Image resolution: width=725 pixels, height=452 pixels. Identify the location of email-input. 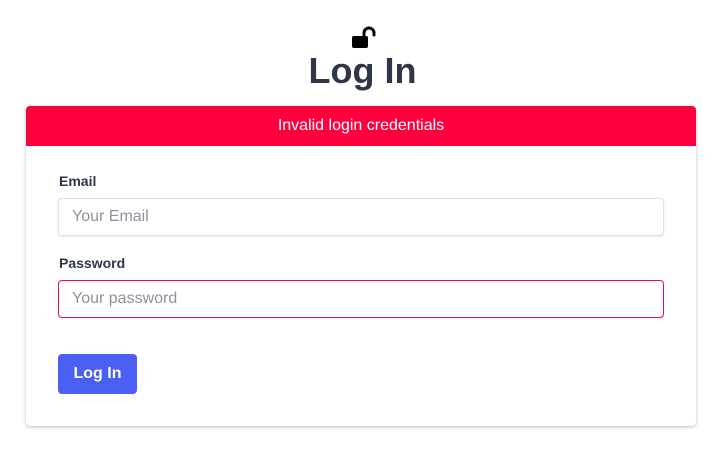
(361, 217).